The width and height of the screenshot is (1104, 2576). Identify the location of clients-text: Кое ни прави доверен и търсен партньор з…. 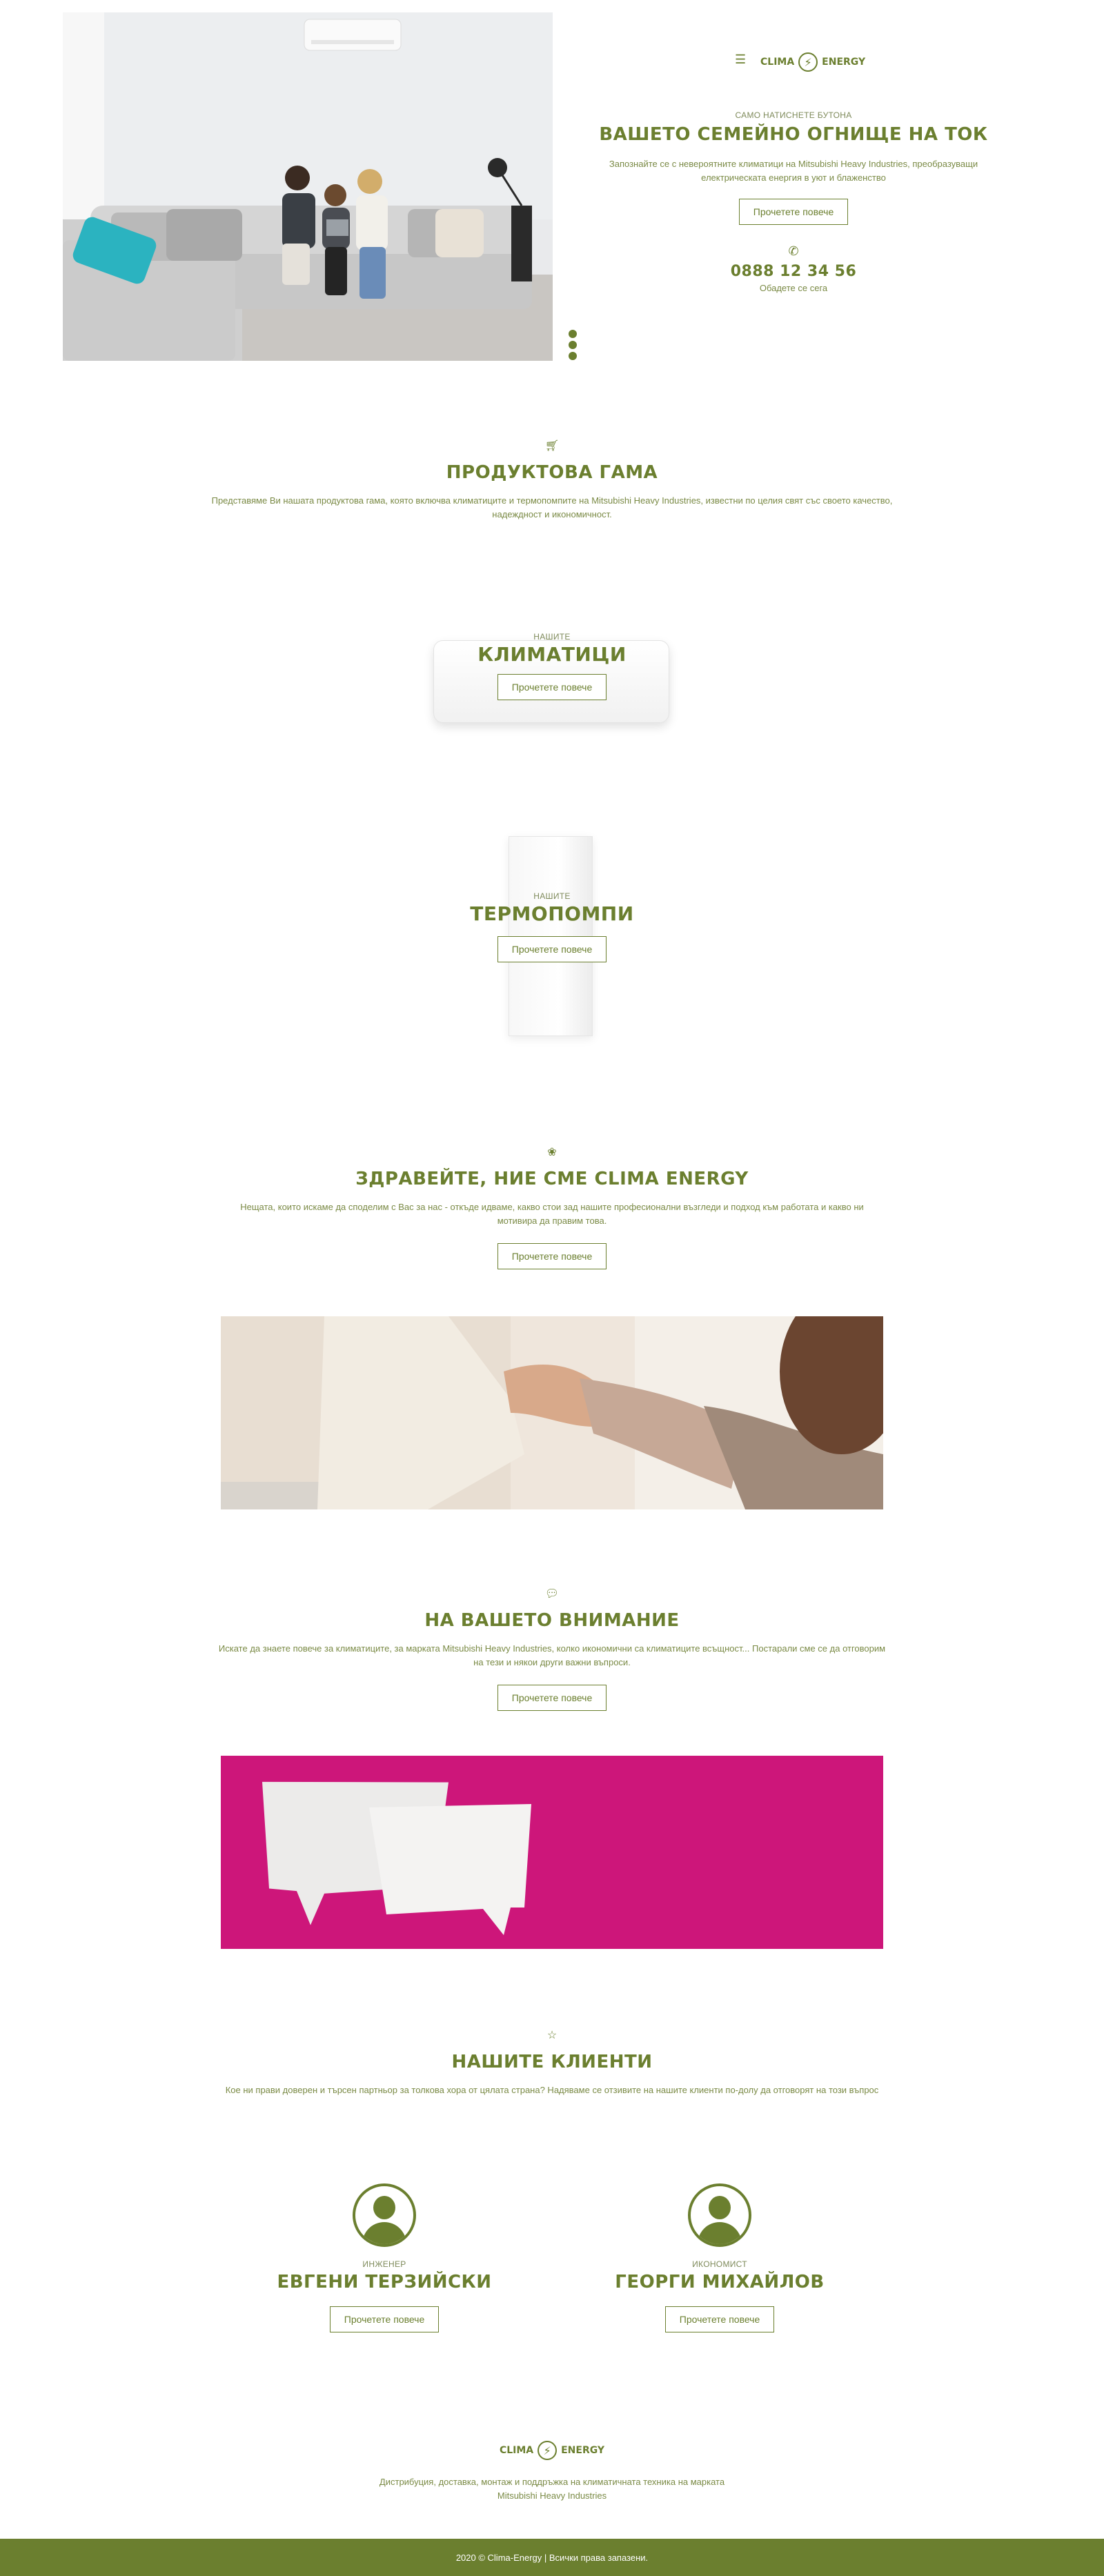
(552, 2090).